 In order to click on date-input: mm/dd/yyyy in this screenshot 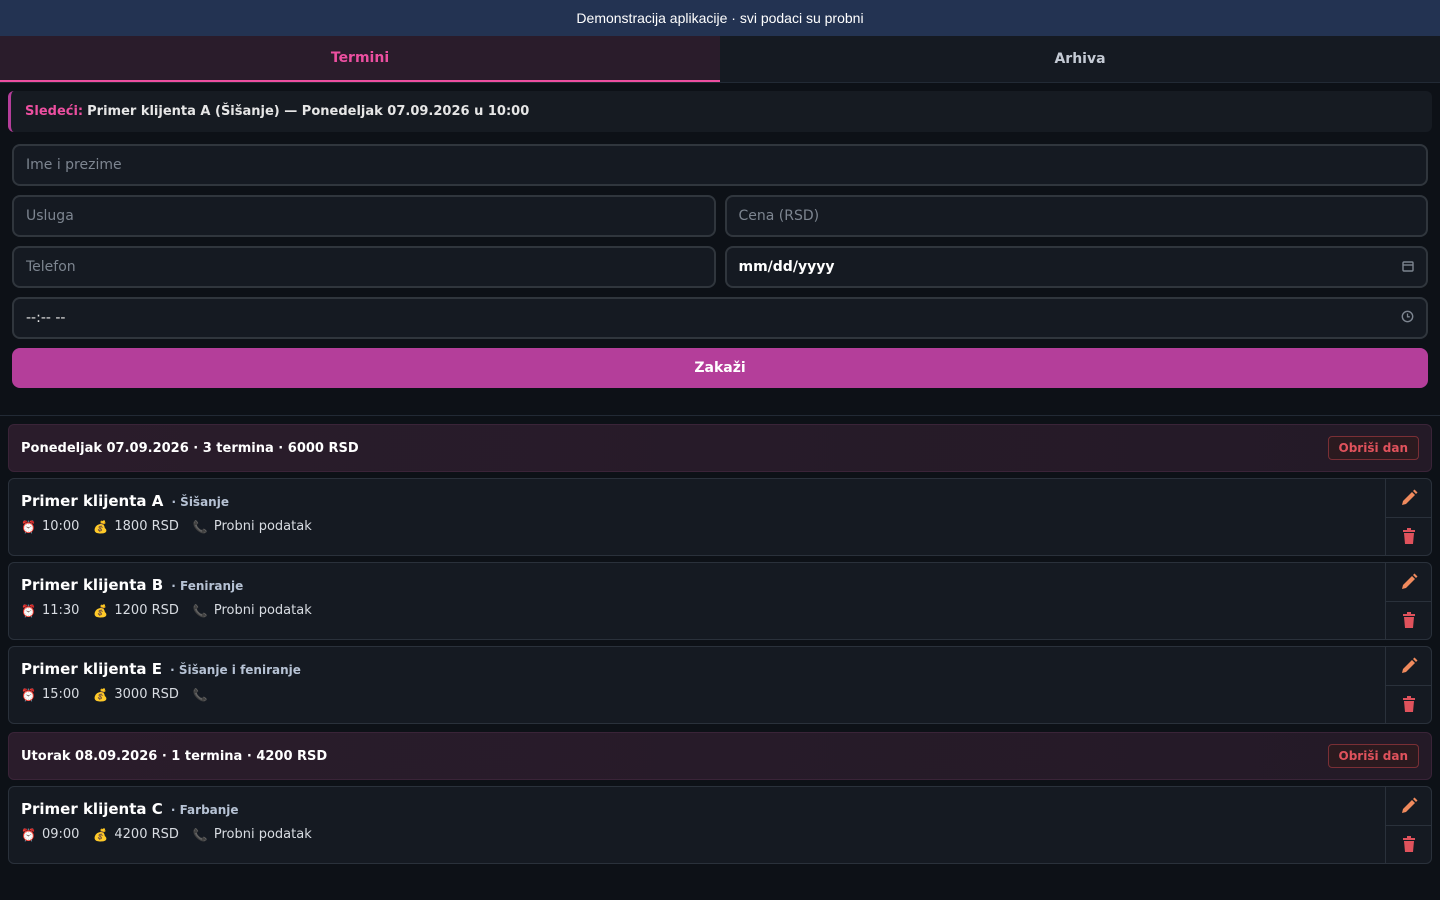, I will do `click(1076, 267)`.